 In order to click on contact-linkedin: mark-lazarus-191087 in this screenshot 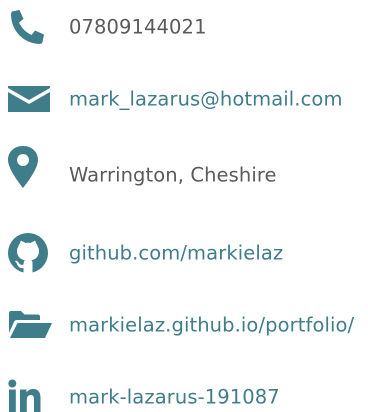, I will do `click(184, 394)`.